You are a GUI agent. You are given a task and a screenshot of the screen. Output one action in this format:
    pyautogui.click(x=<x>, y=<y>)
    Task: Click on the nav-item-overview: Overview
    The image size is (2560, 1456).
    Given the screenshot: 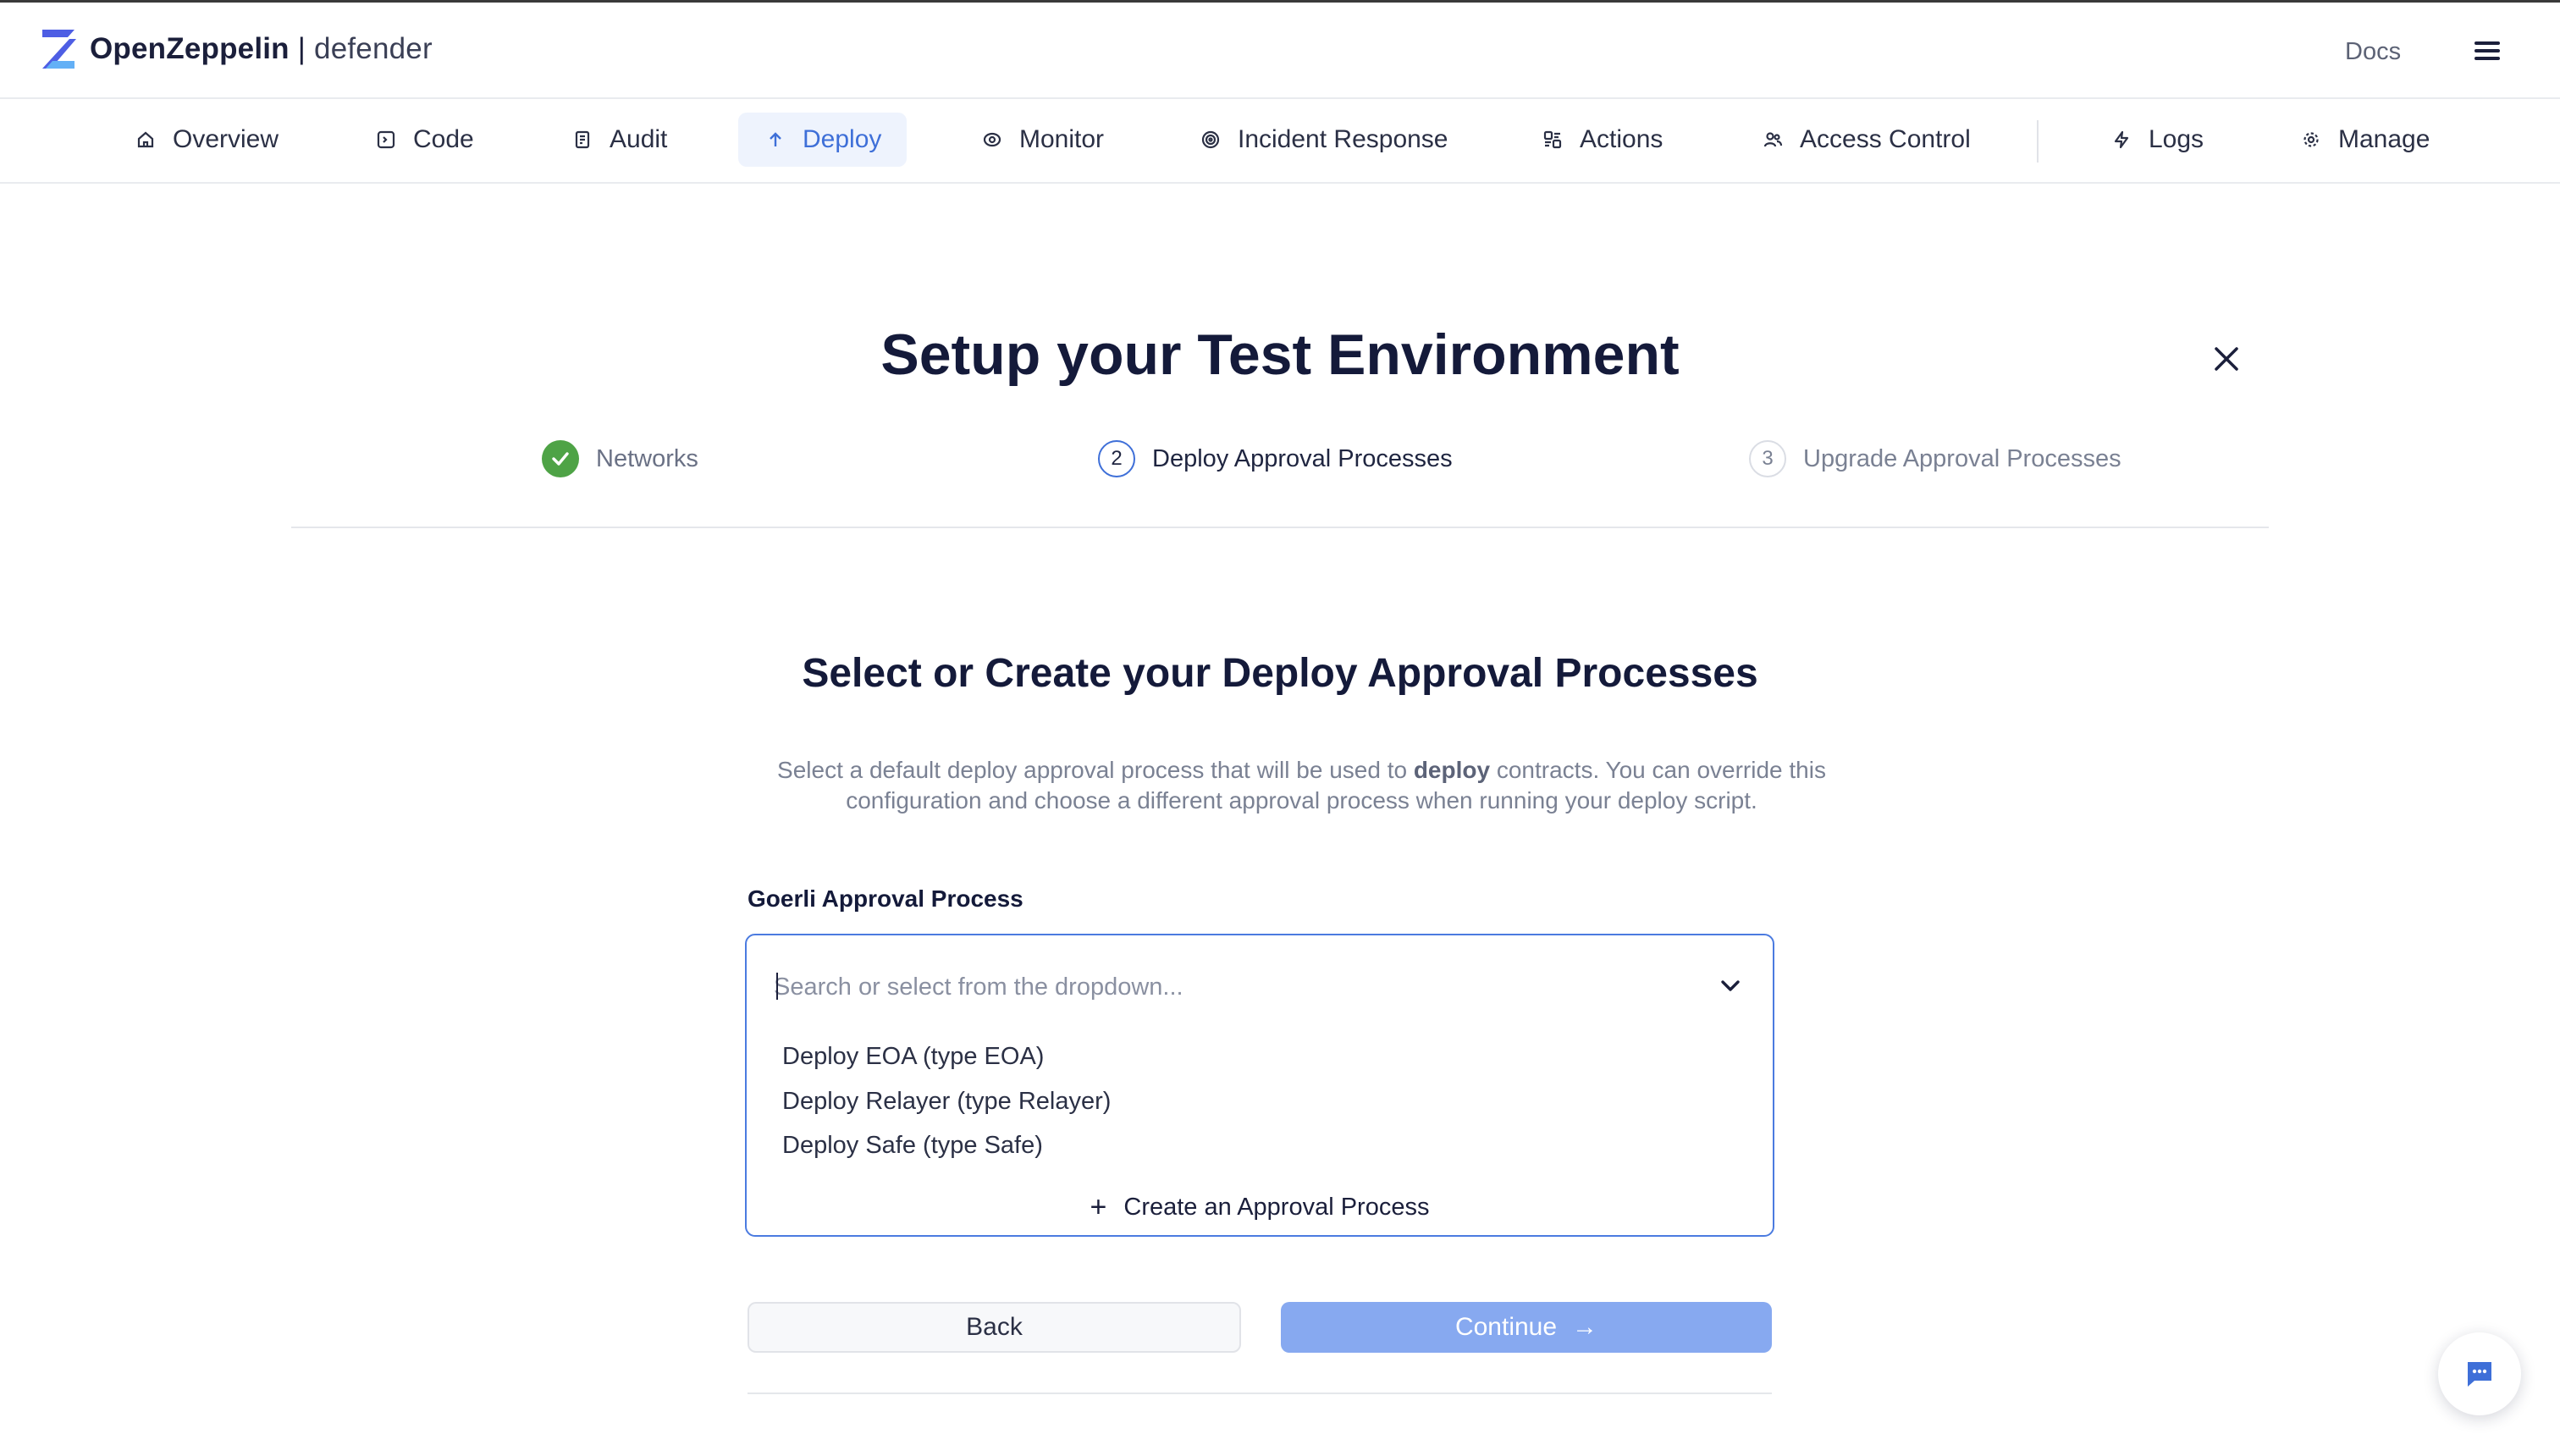 What is the action you would take?
    pyautogui.click(x=206, y=140)
    